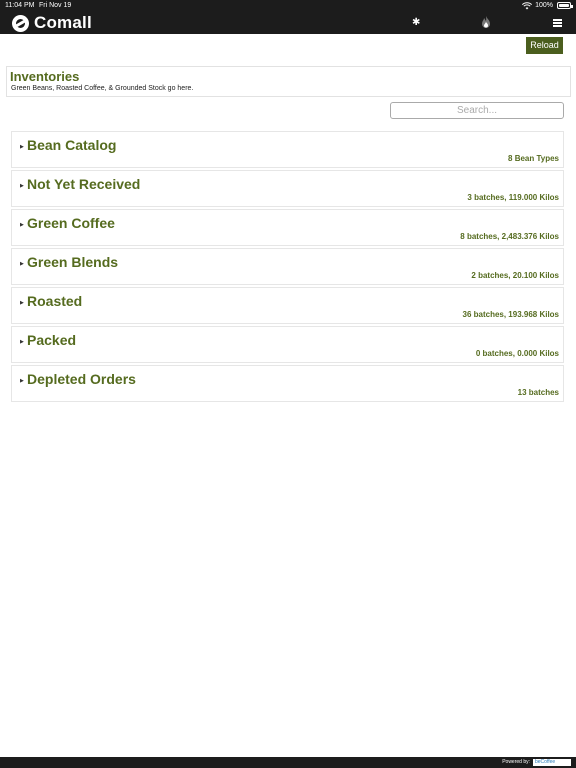 This screenshot has width=576, height=768. Describe the element at coordinates (72, 145) in the screenshot. I see `section-title: Bean Catalog` at that location.